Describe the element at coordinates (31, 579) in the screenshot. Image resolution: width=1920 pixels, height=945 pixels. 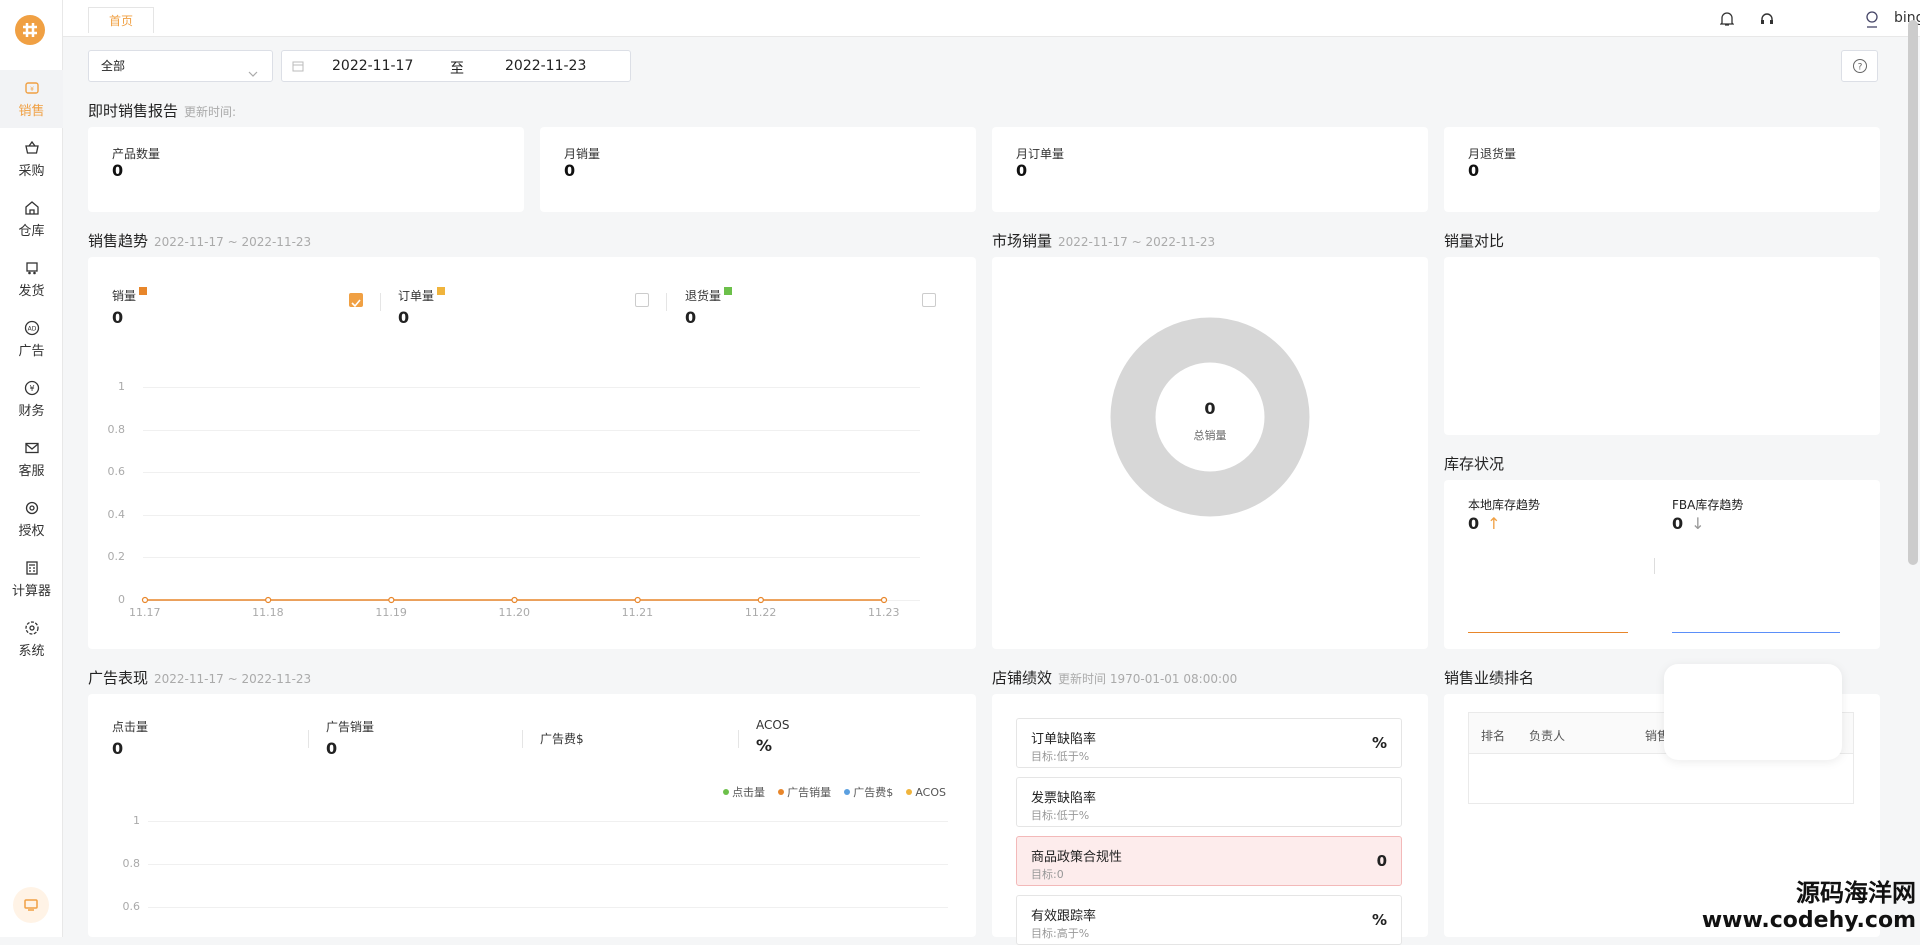
I see `sidebar-item-8: 计算器` at that location.